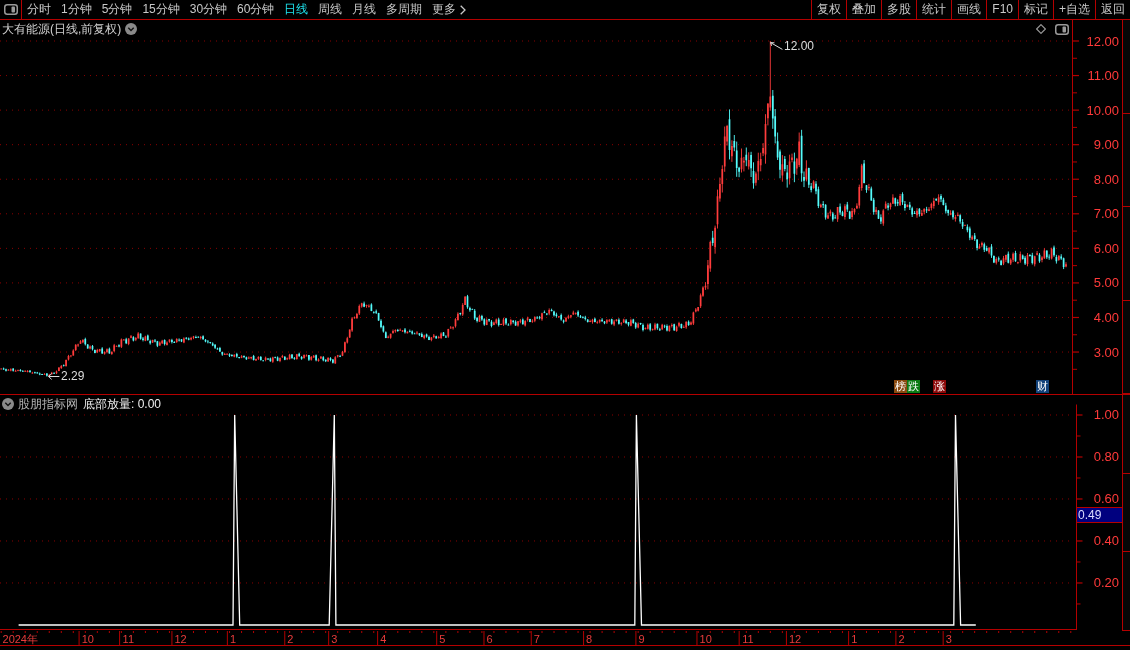 The height and width of the screenshot is (650, 1130). What do you see at coordinates (799, 46) in the screenshot?
I see `high-price-label: 12.00` at bounding box center [799, 46].